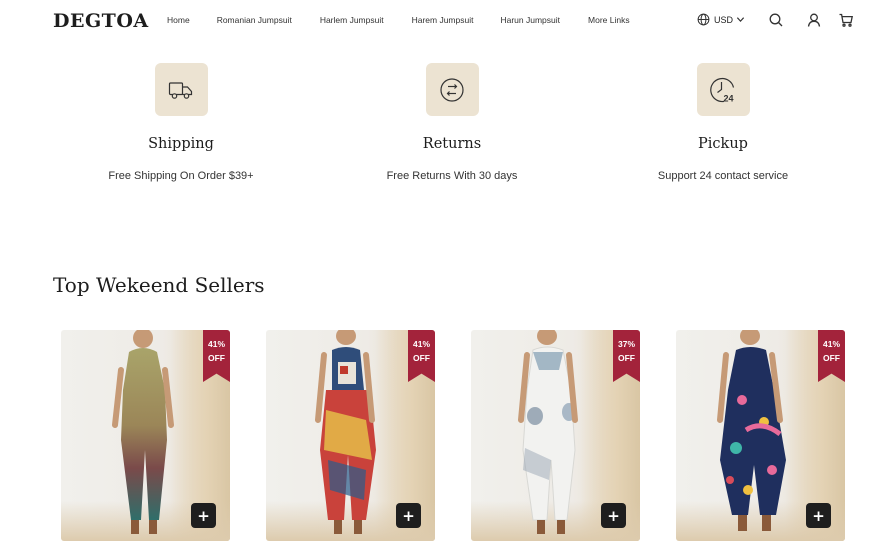 Image resolution: width=889 pixels, height=557 pixels. What do you see at coordinates (452, 144) in the screenshot?
I see `feature-title: Returns` at bounding box center [452, 144].